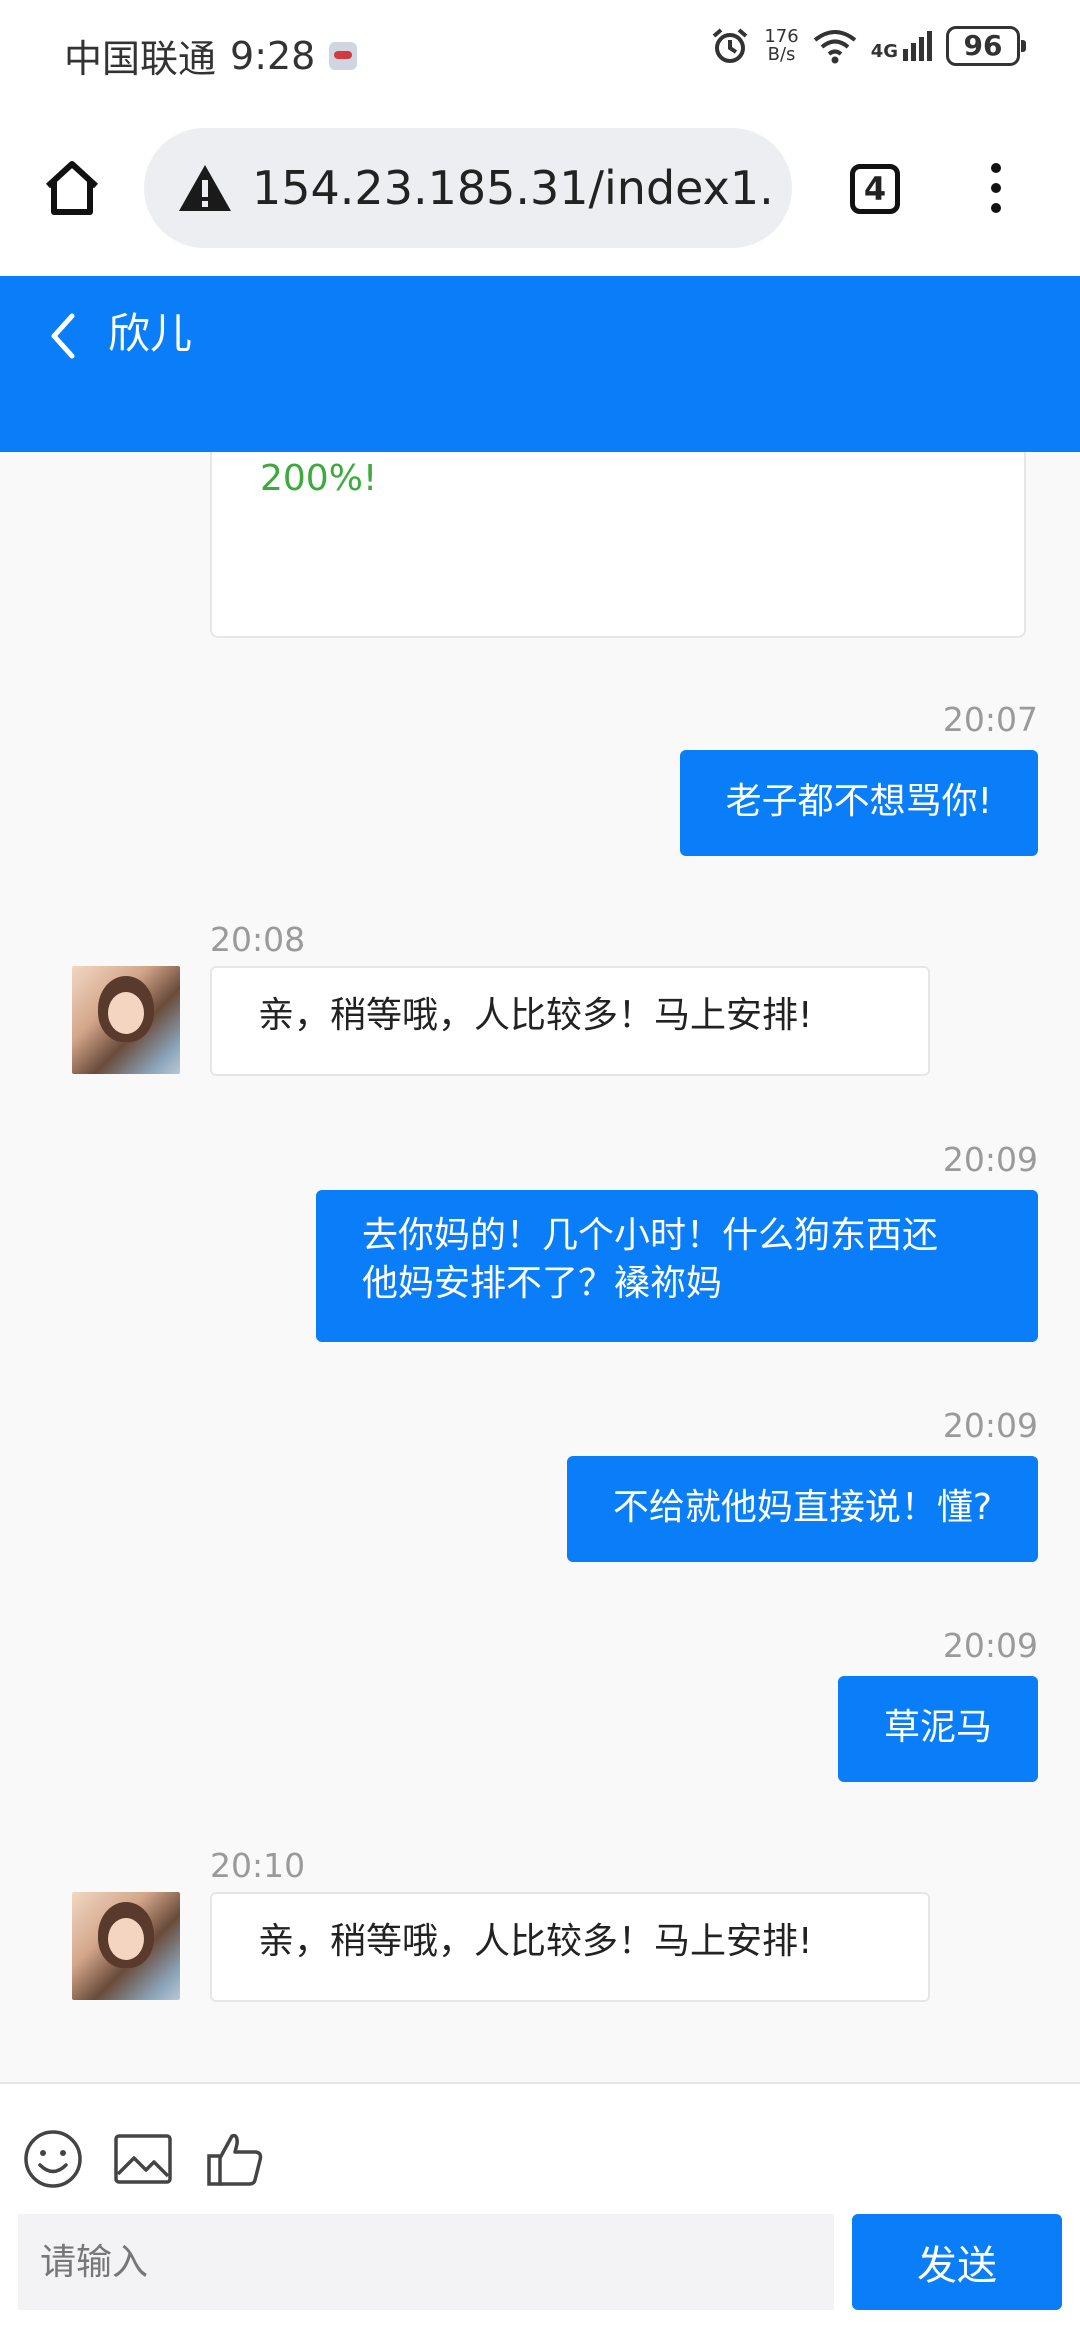 This screenshot has width=1080, height=2342. Describe the element at coordinates (62, 336) in the screenshot. I see `chevron-left-icon` at that location.